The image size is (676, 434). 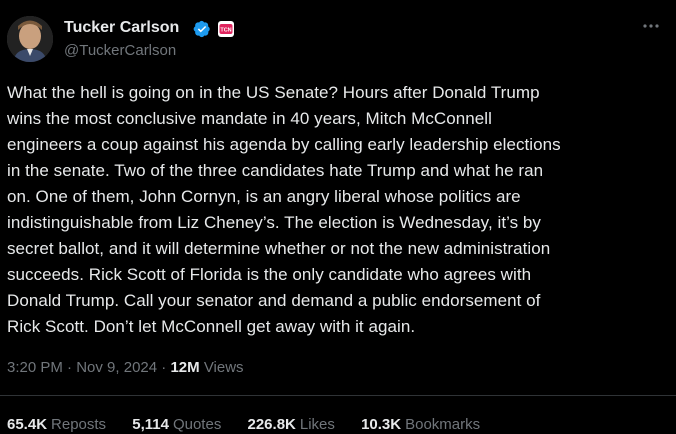 I want to click on views-label: Views, so click(x=223, y=367).